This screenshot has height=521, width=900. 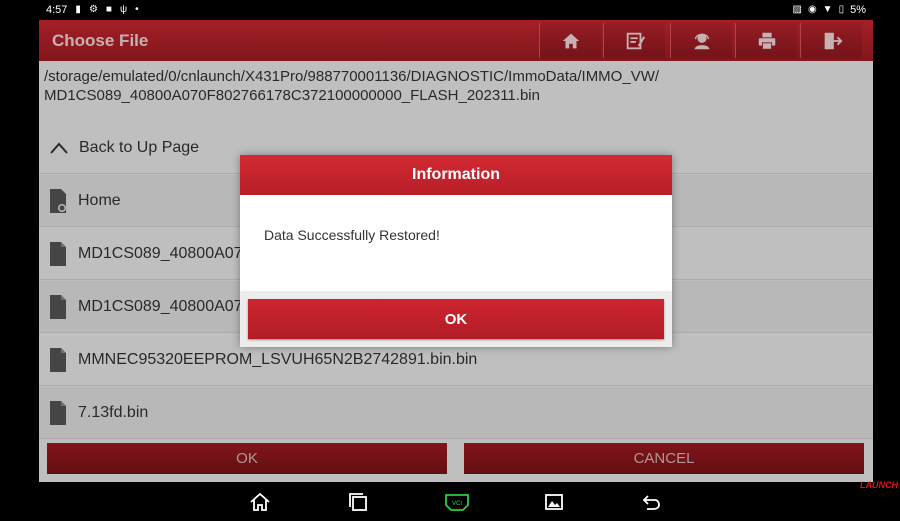 I want to click on no-sim-icon: ▨, so click(x=797, y=9).